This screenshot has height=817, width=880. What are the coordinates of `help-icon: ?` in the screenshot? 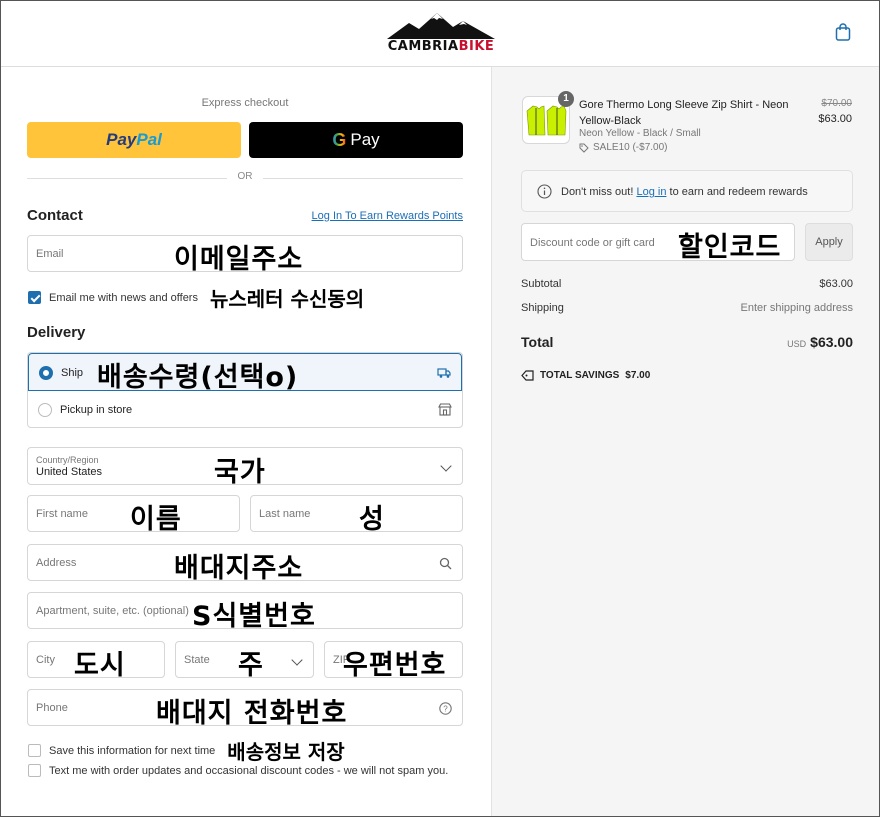 It's located at (445, 708).